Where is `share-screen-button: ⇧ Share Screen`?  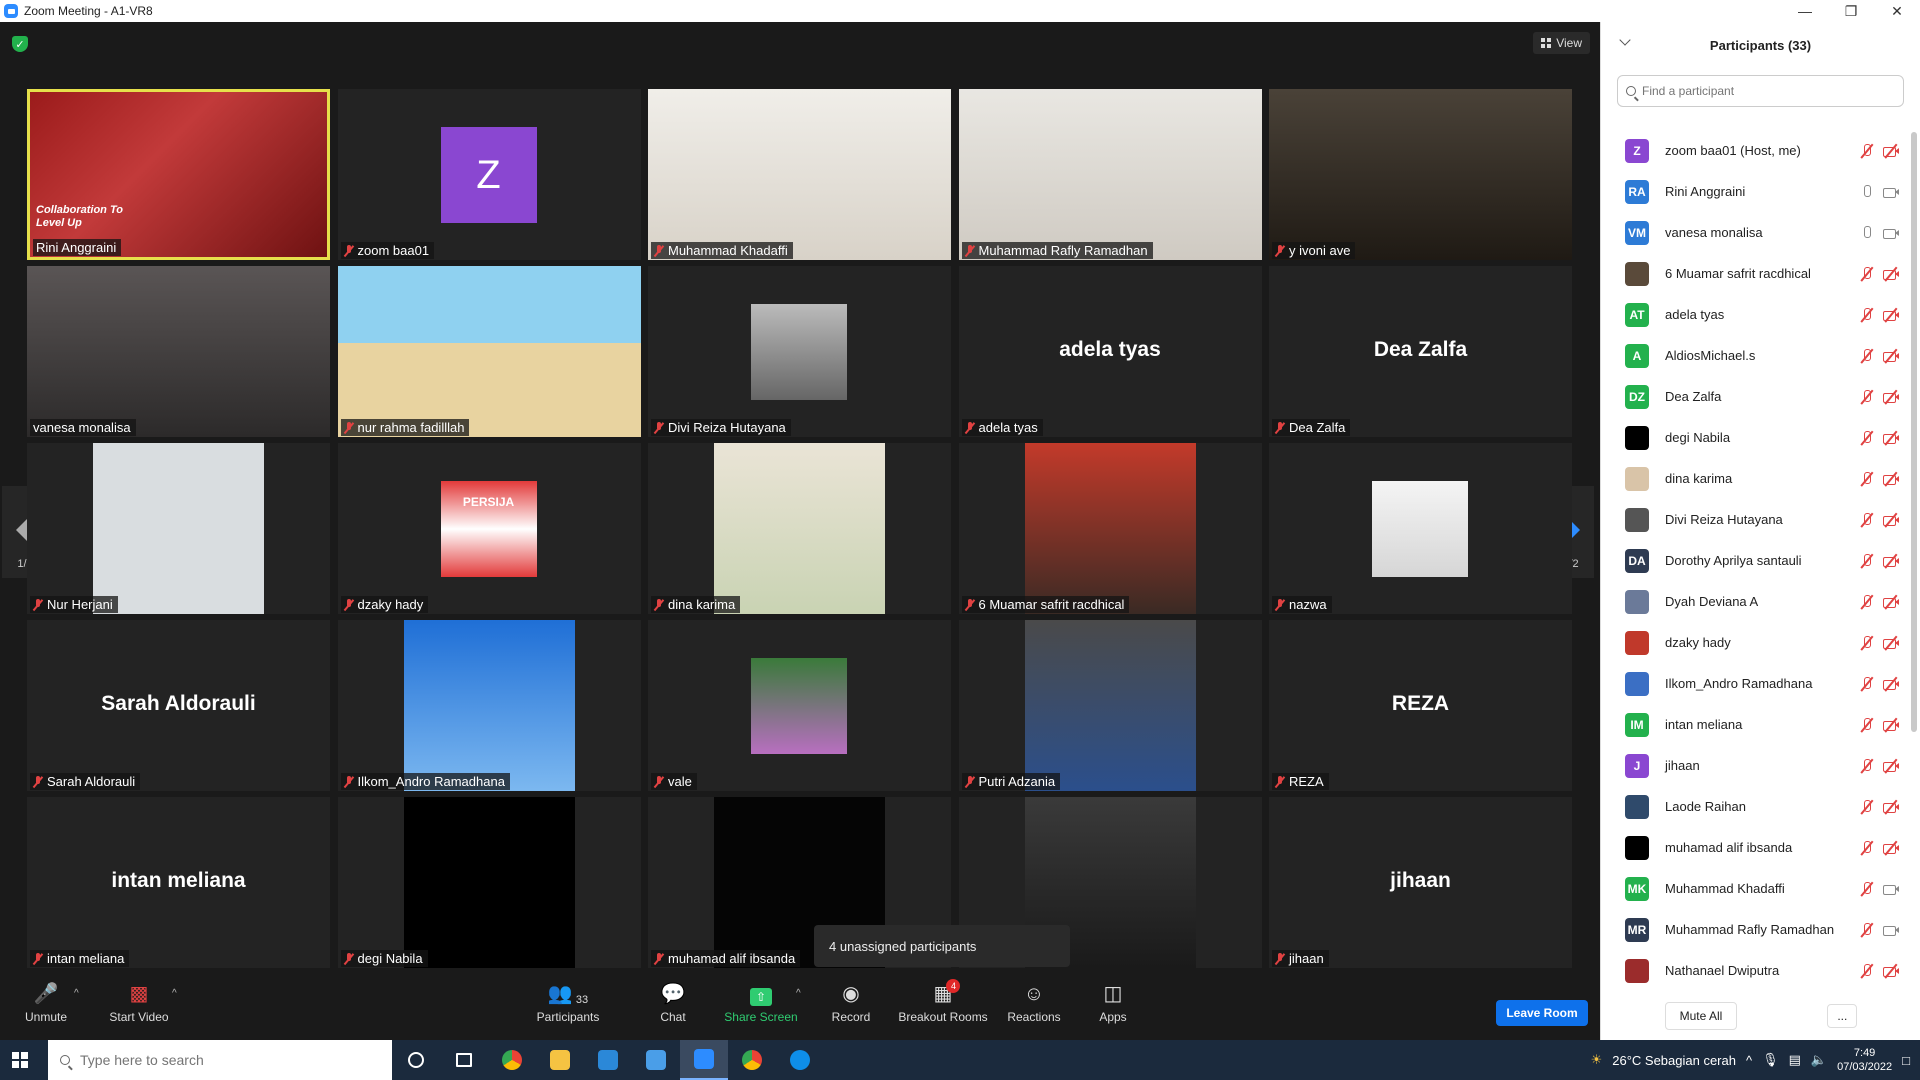
share-screen-button: ⇧ Share Screen is located at coordinates (761, 1008).